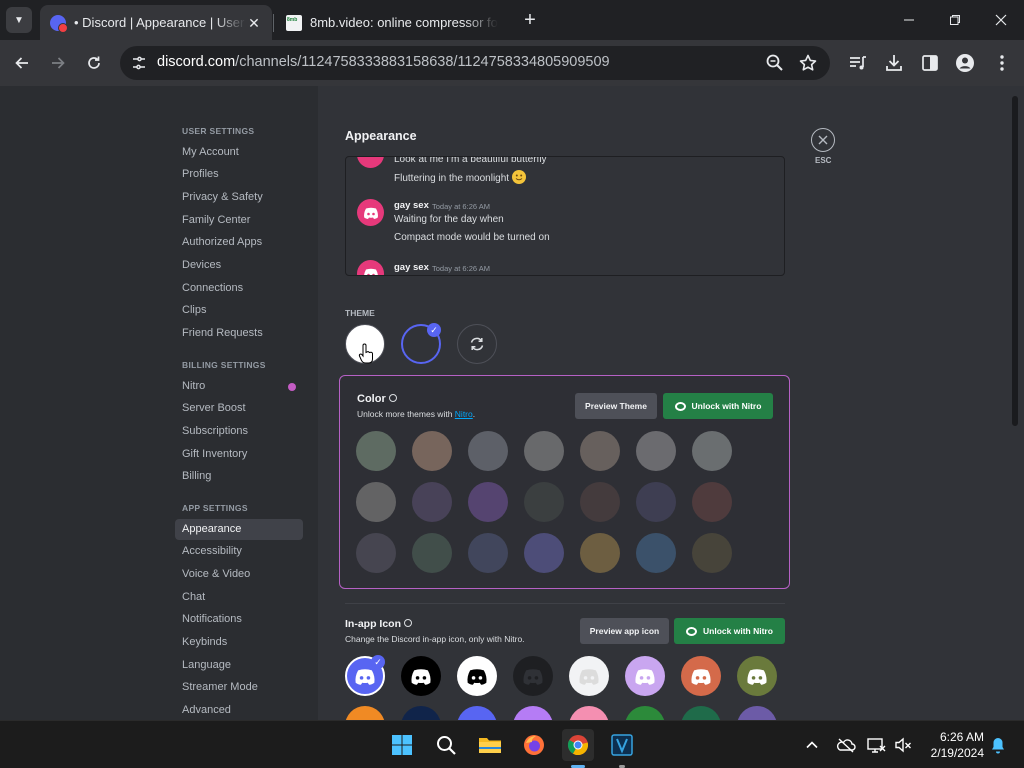 This screenshot has width=1024, height=768. I want to click on tab-discord: • Discord | Appearance | User Settings ✕, so click(156, 22).